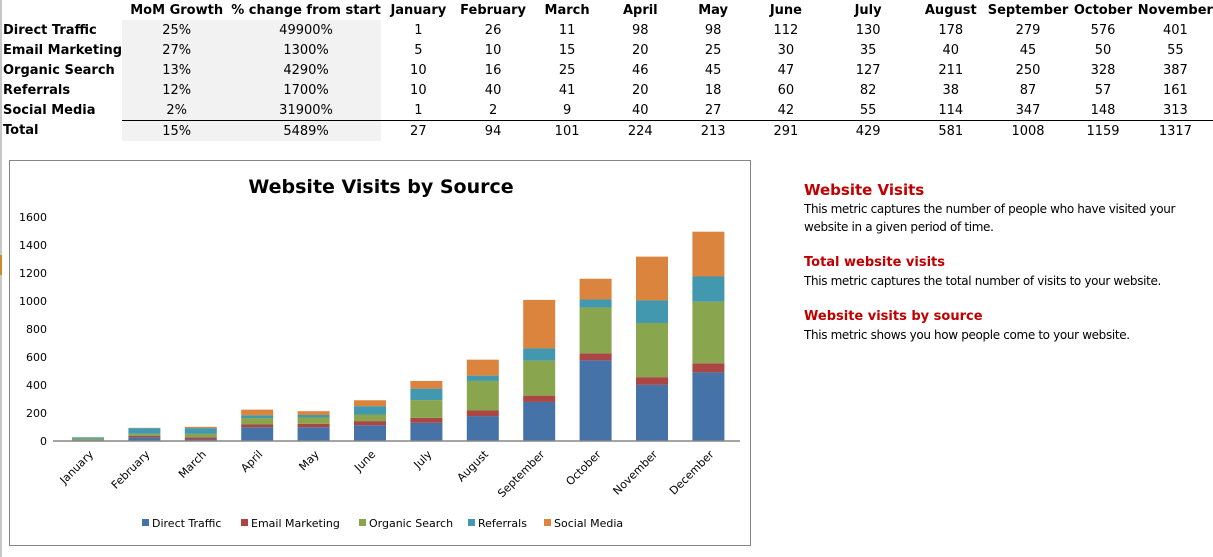 This screenshot has width=1213, height=557. I want to click on month-value-cell: 347, so click(1028, 110).